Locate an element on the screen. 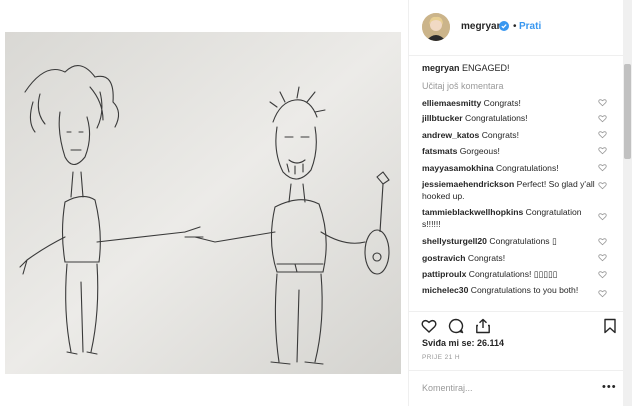  verified-badge-icon is located at coordinates (504, 26).